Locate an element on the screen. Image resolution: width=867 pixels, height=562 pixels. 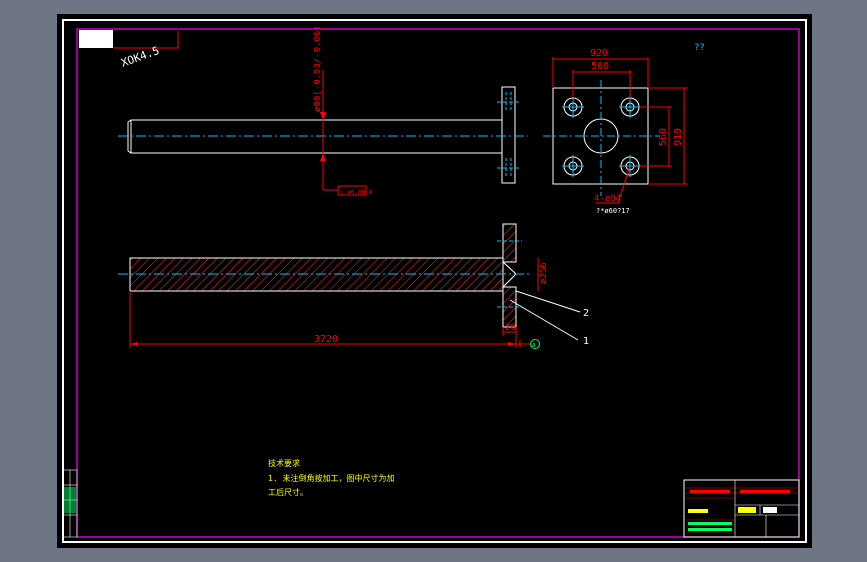
hole-callout-sub: ?*ø60?17 is located at coordinates (613, 211).